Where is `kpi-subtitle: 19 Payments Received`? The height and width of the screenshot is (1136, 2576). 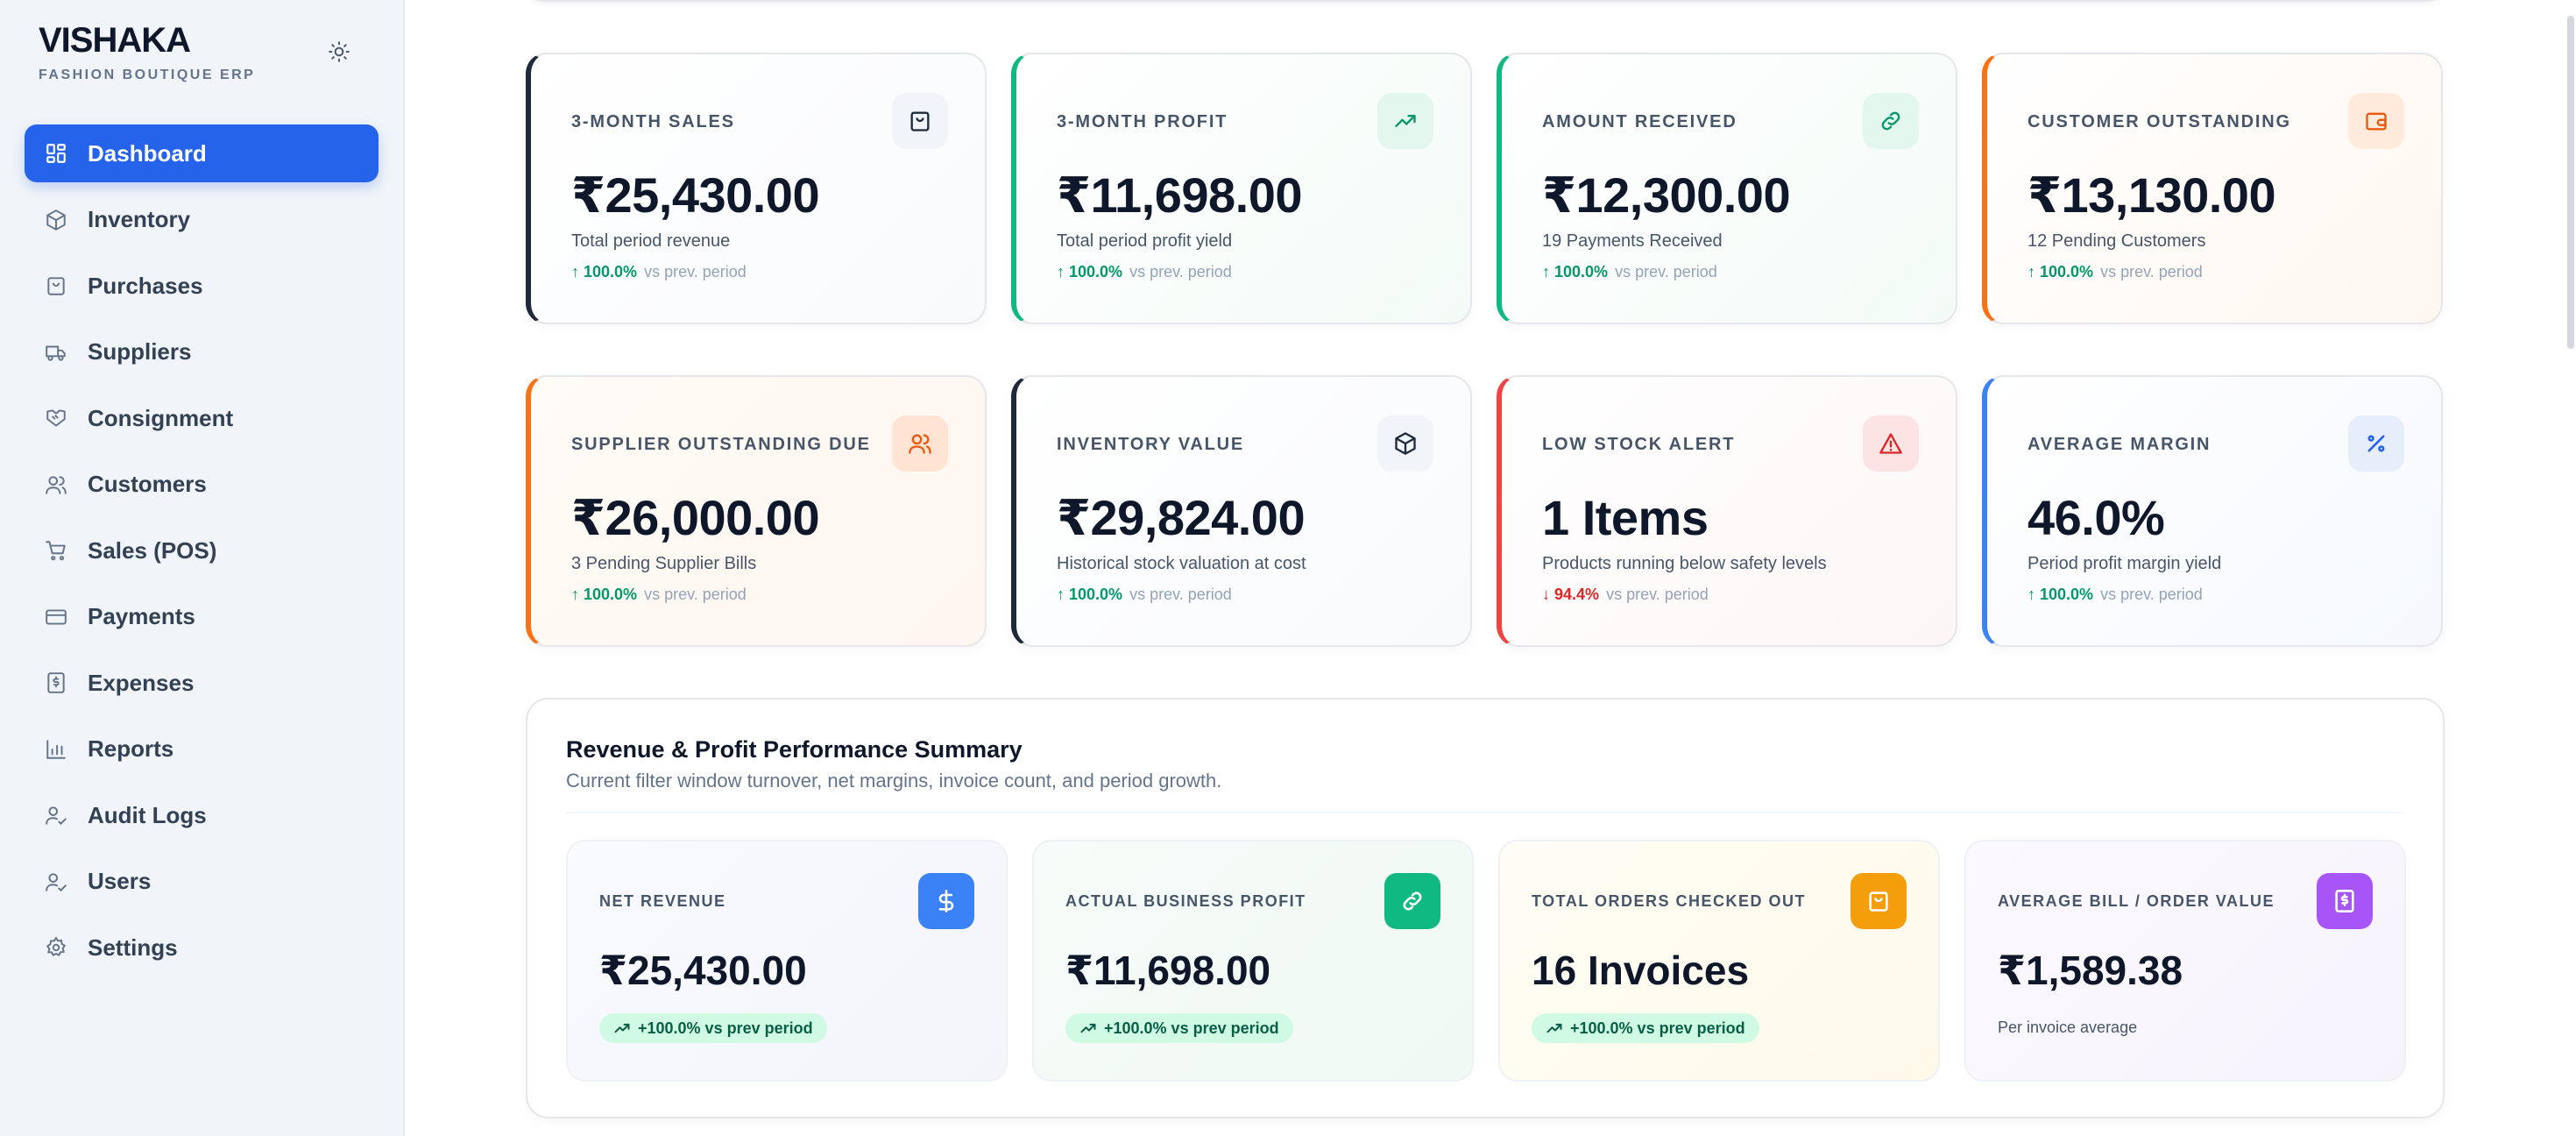 kpi-subtitle: 19 Payments Received is located at coordinates (1632, 241).